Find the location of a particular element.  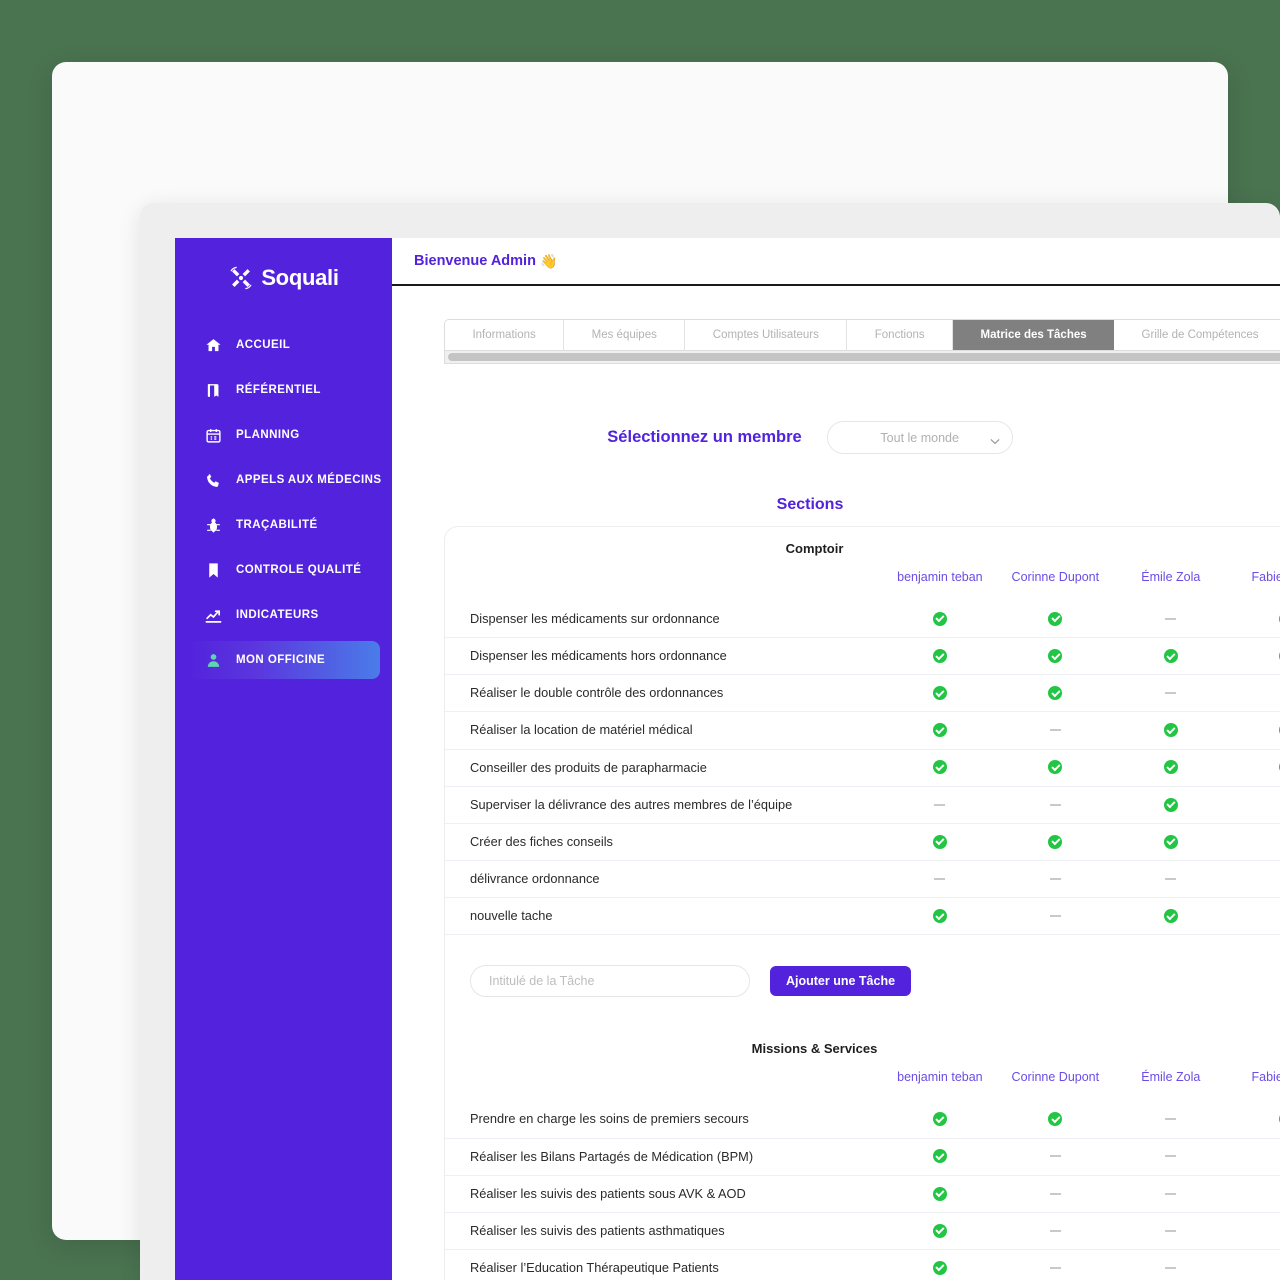

member-select: Tout le monde is located at coordinates (919, 437).